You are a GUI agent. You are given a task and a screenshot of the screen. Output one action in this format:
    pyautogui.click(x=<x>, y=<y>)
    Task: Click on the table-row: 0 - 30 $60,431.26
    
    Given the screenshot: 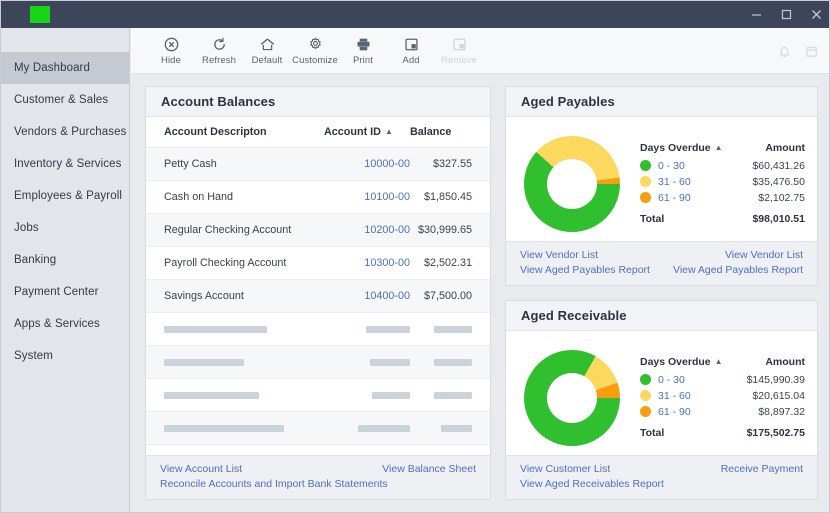 What is the action you would take?
    pyautogui.click(x=722, y=166)
    